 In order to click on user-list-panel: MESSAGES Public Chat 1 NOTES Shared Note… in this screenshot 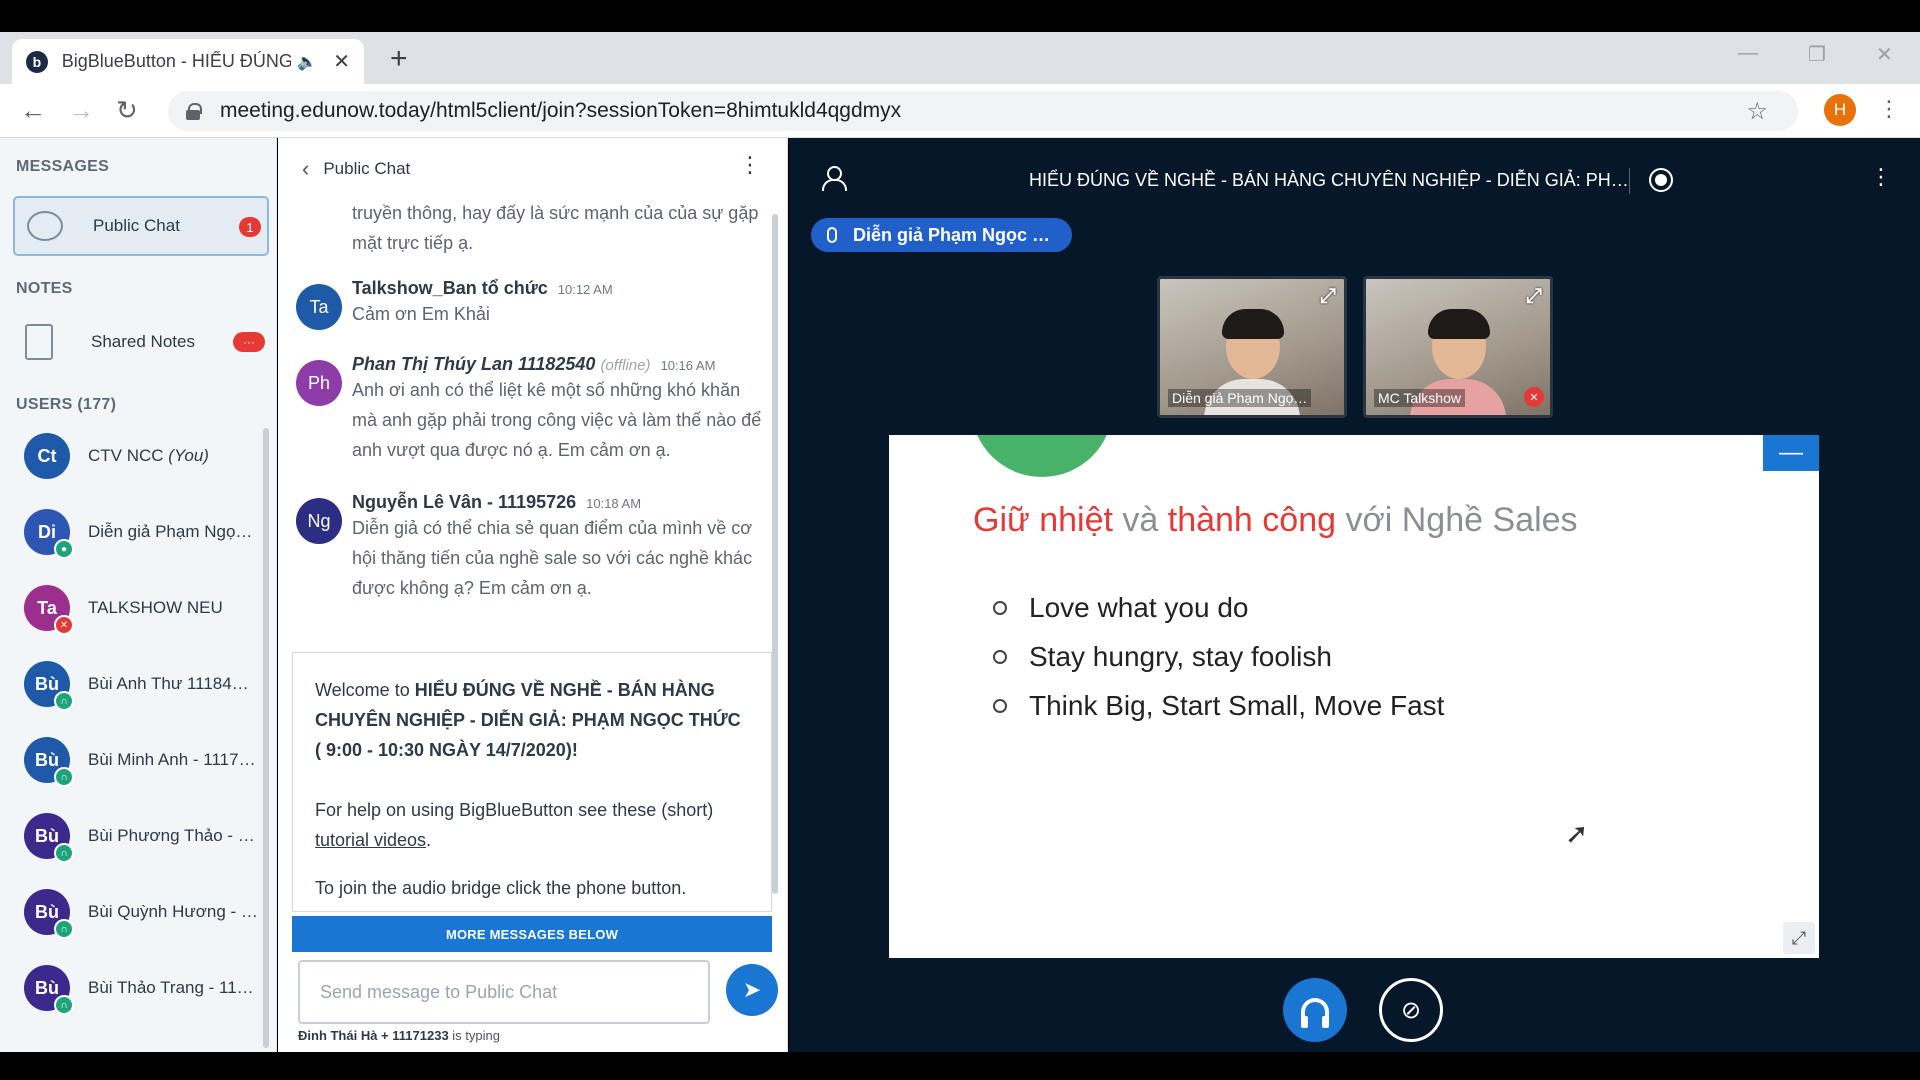, I will do `click(138, 595)`.